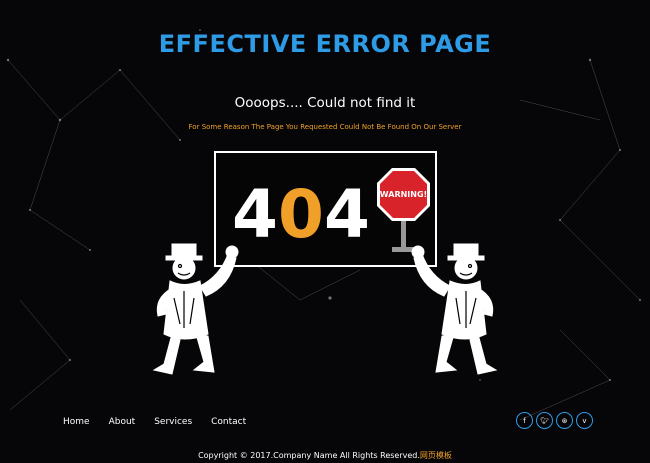 This screenshot has width=650, height=463. I want to click on error-heading: Oooops.... Could not find it, so click(325, 103).